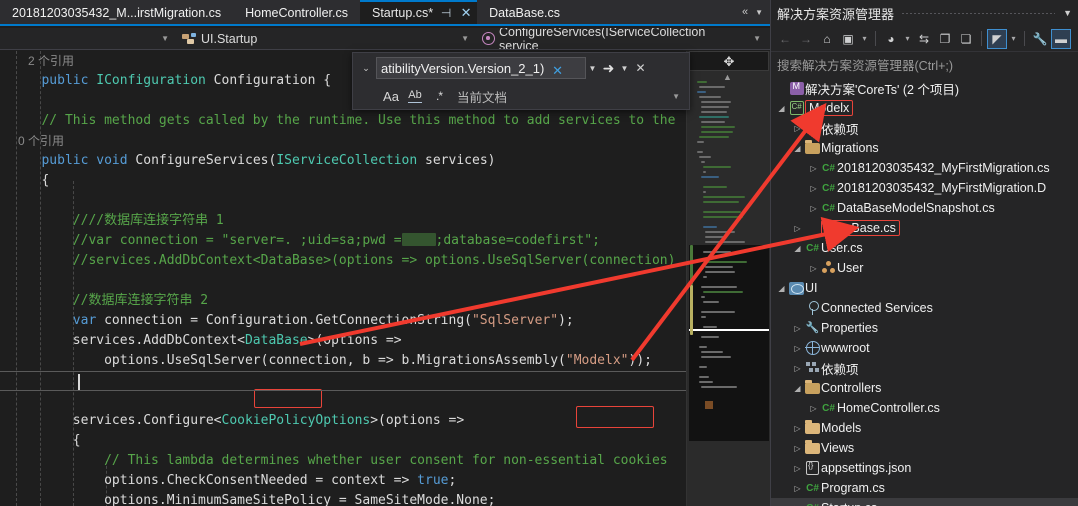 The width and height of the screenshot is (1078, 506). I want to click on home-icon: ⌂, so click(827, 39).